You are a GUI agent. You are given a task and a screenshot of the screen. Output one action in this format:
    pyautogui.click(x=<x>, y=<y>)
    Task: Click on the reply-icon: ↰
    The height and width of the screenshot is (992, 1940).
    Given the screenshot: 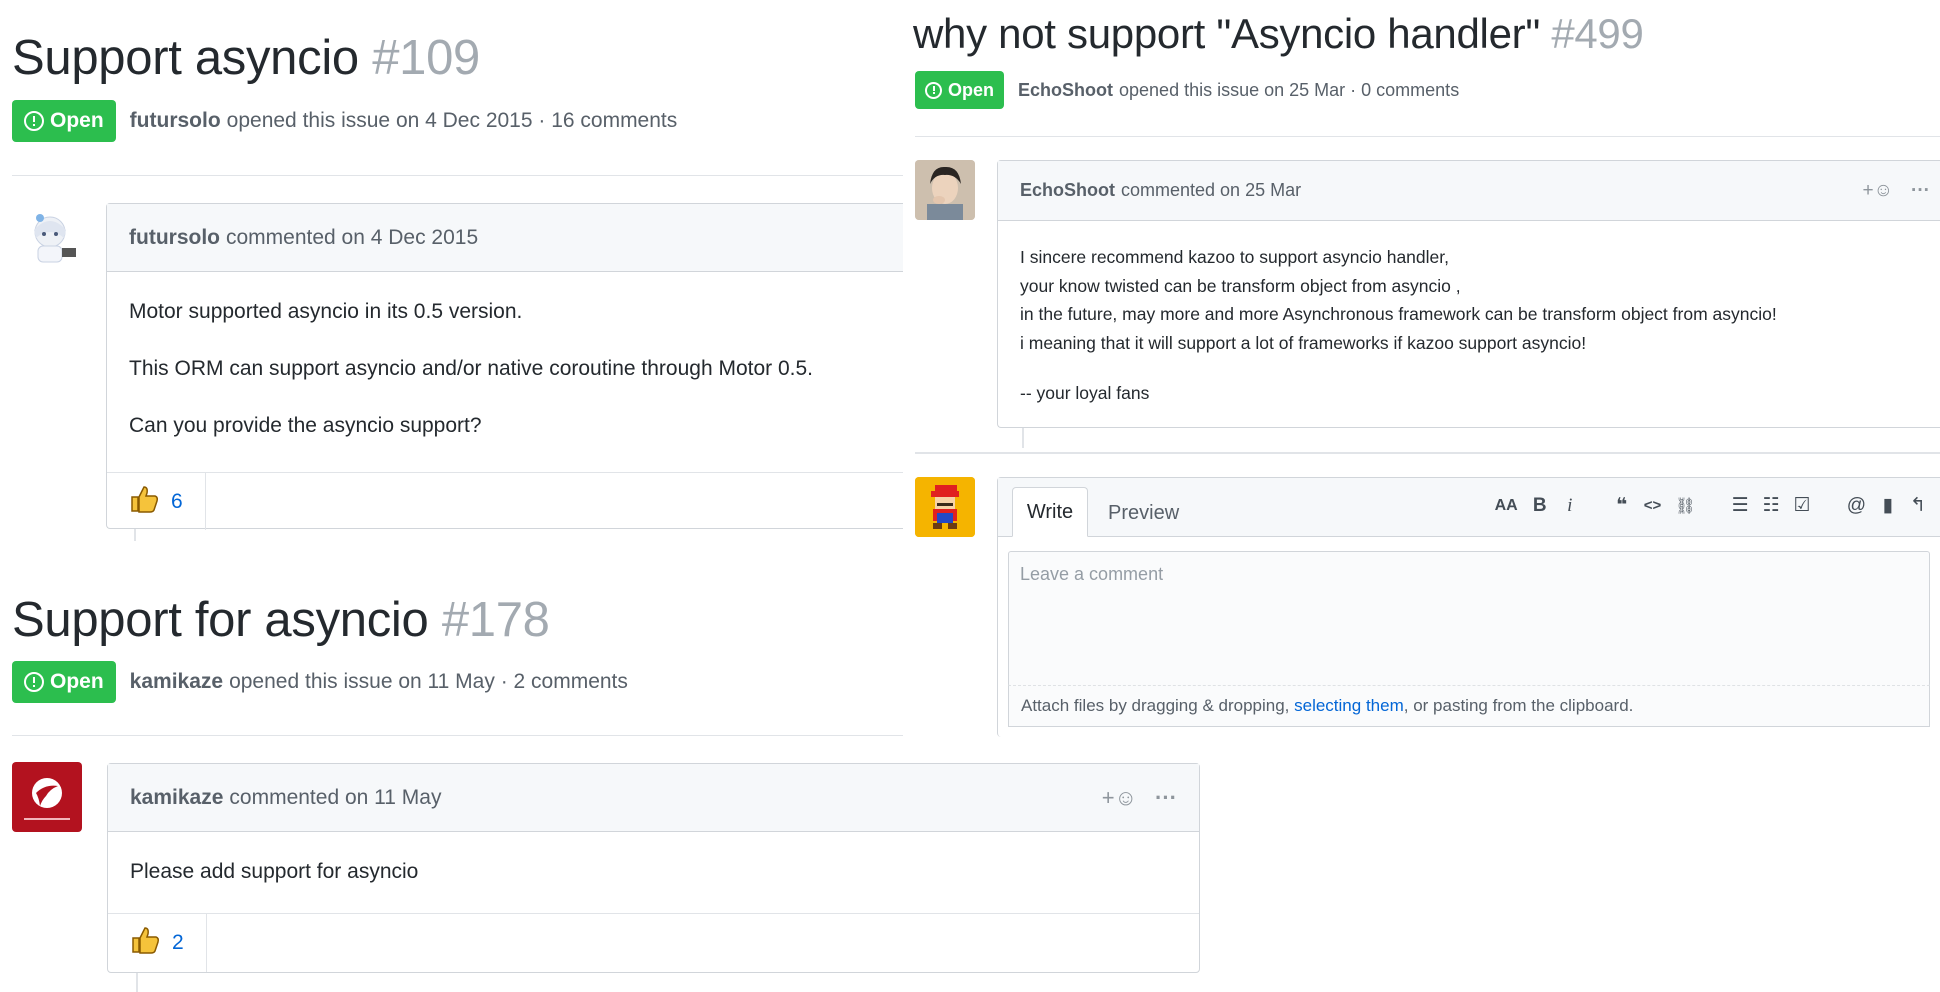 What is the action you would take?
    pyautogui.click(x=1918, y=505)
    